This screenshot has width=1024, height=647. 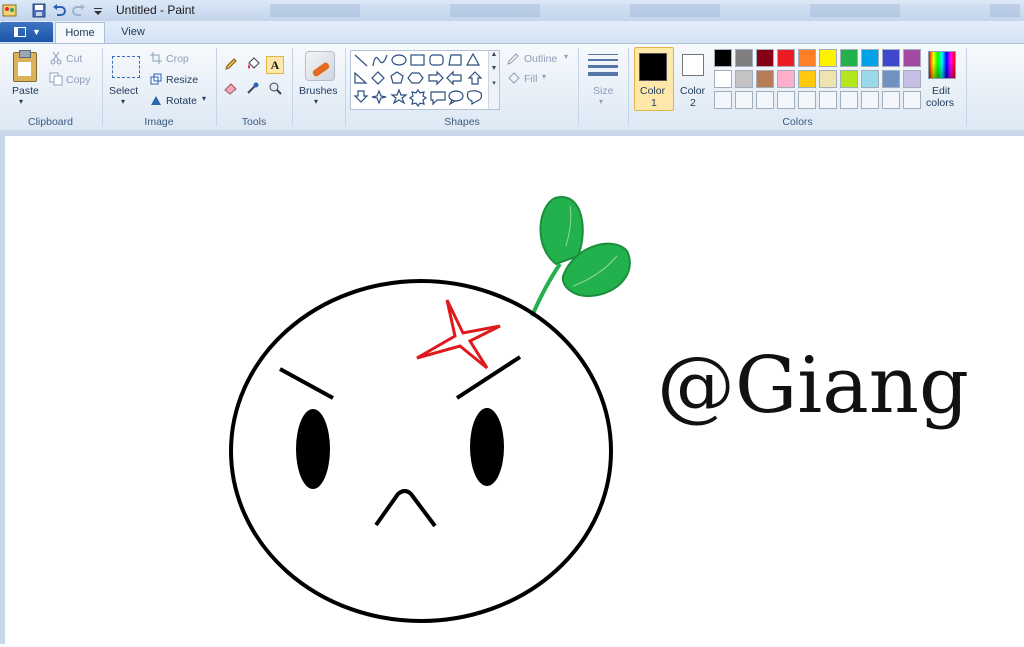 I want to click on paste-icon, so click(x=25, y=66).